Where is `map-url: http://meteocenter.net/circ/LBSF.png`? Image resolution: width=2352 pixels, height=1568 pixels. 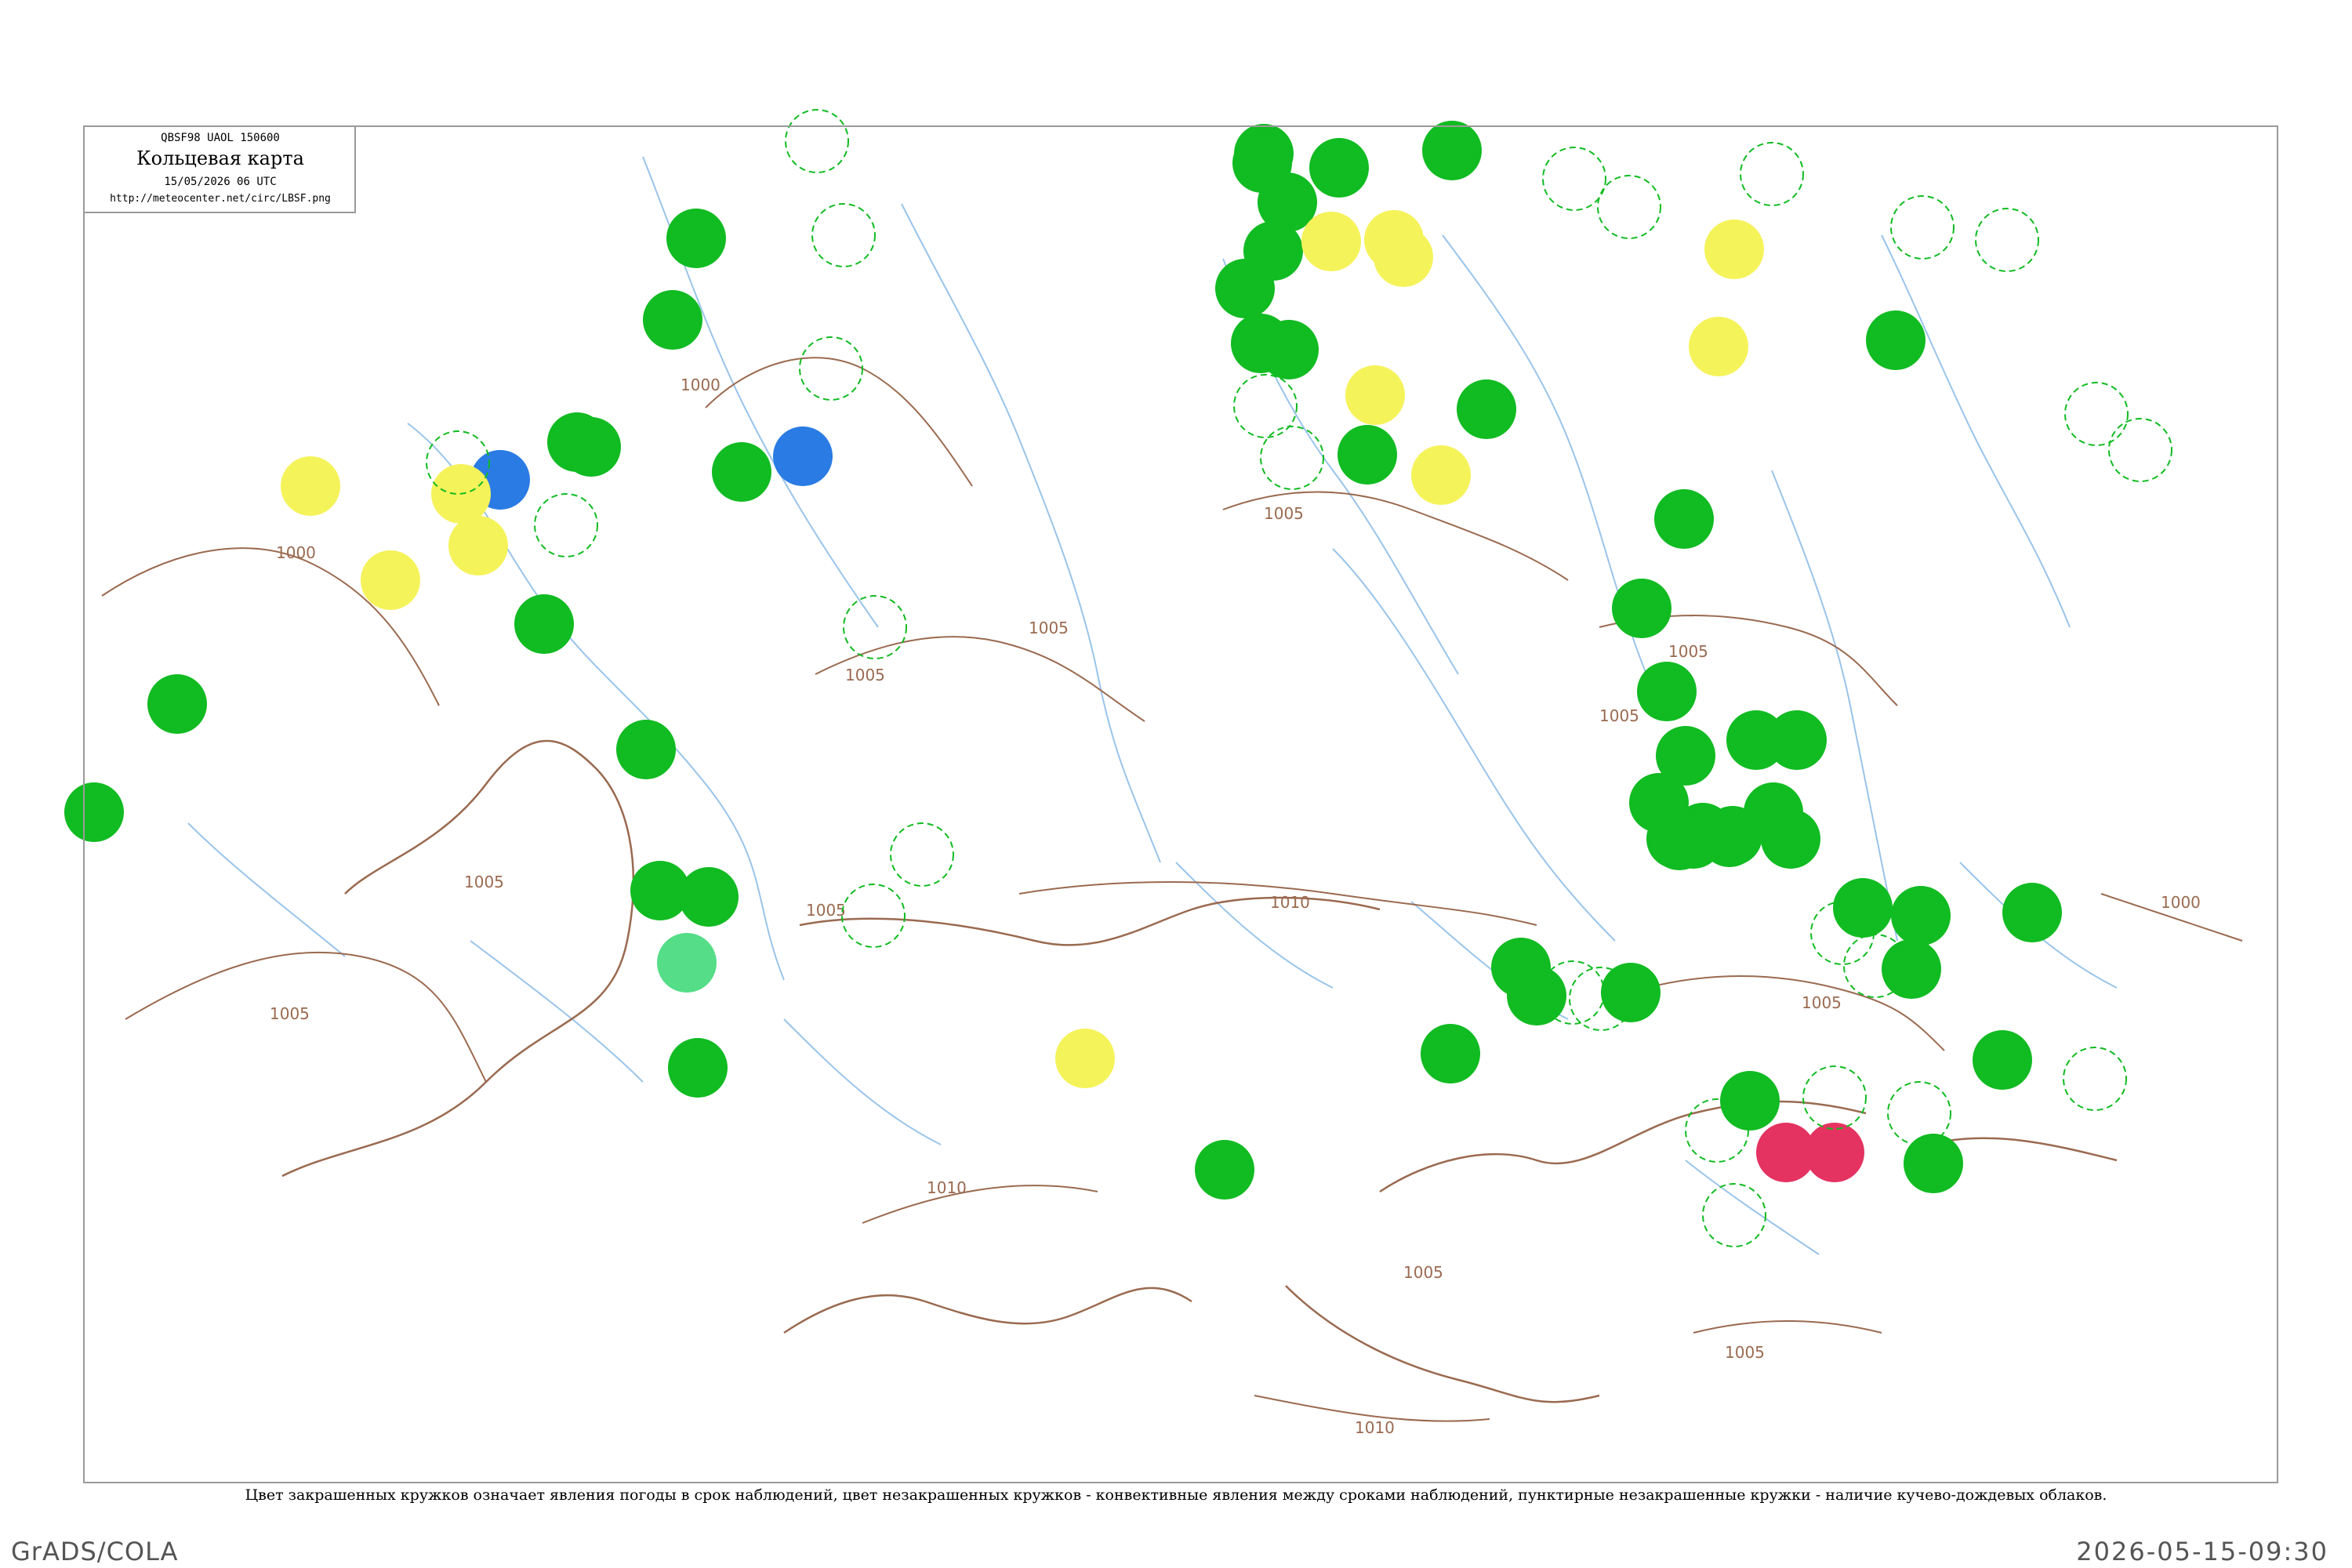
map-url: http://meteocenter.net/circ/LBSF.png is located at coordinates (220, 199).